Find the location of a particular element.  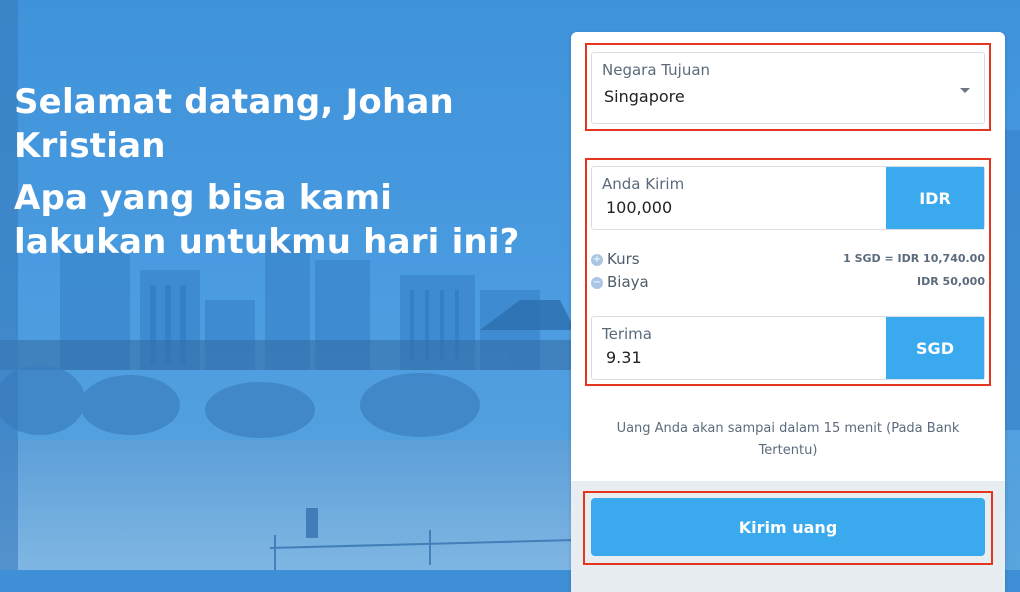

send-currency-button: IDR is located at coordinates (935, 198).